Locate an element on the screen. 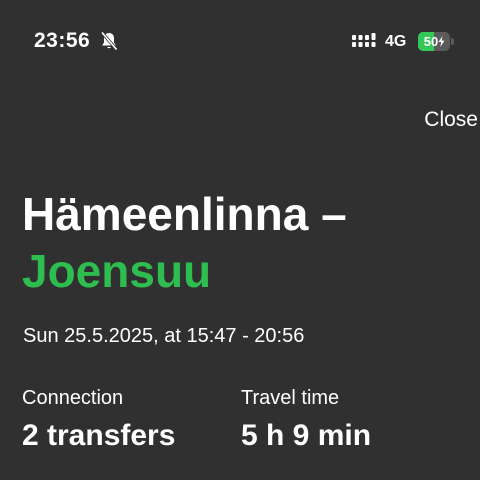 The height and width of the screenshot is (480, 480). travel-time-label: Travel time is located at coordinates (290, 398).